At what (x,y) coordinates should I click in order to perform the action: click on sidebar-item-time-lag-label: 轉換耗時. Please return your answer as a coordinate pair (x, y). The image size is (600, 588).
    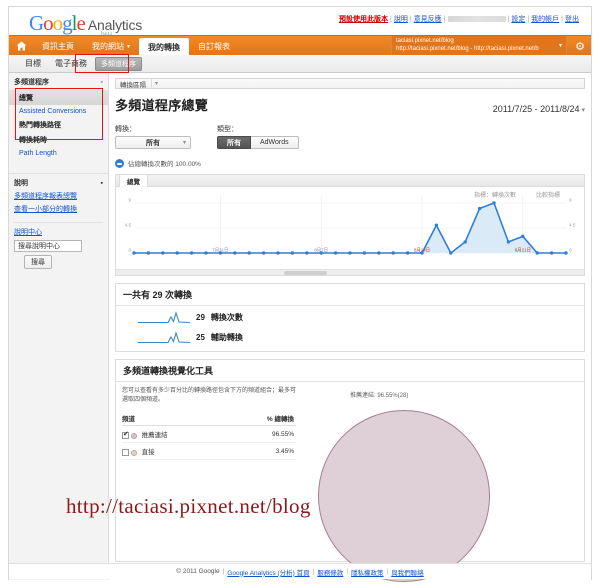
    Looking at the image, I should click on (33, 140).